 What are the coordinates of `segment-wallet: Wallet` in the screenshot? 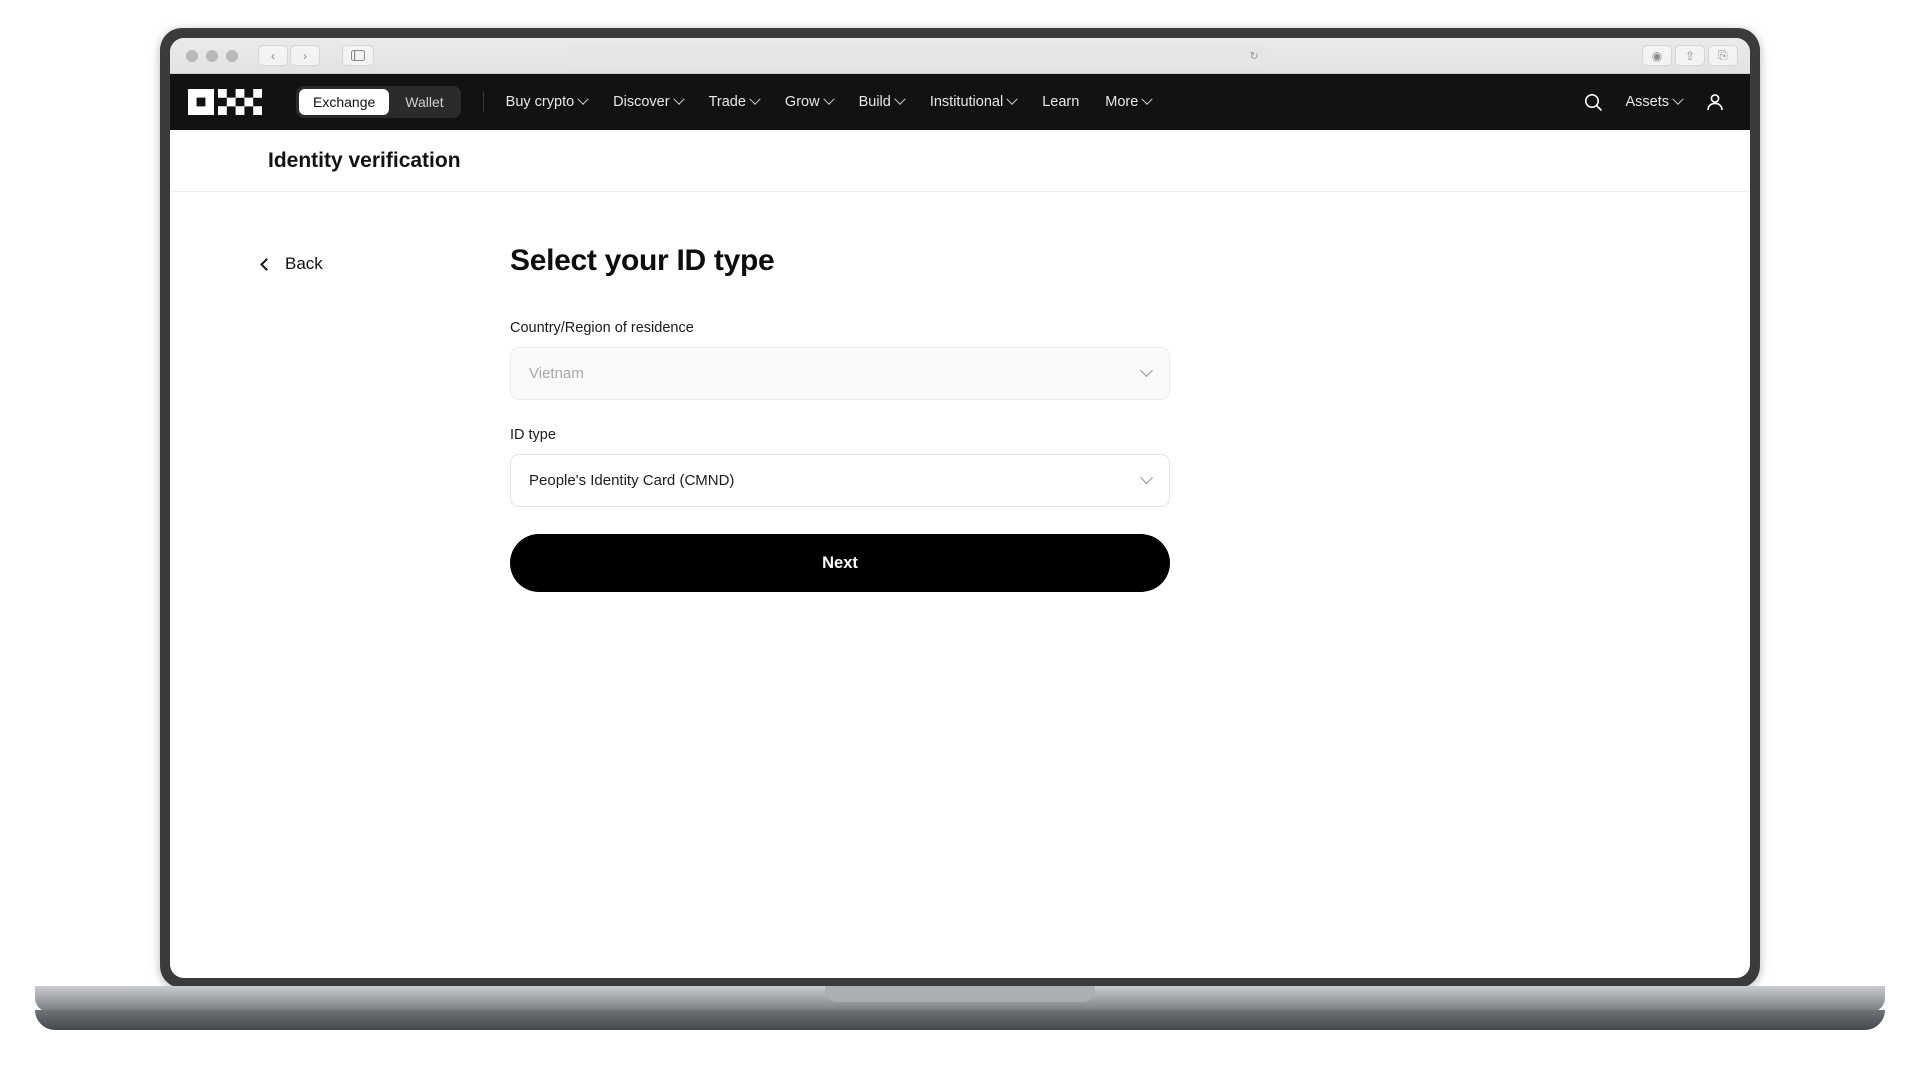 It's located at (424, 102).